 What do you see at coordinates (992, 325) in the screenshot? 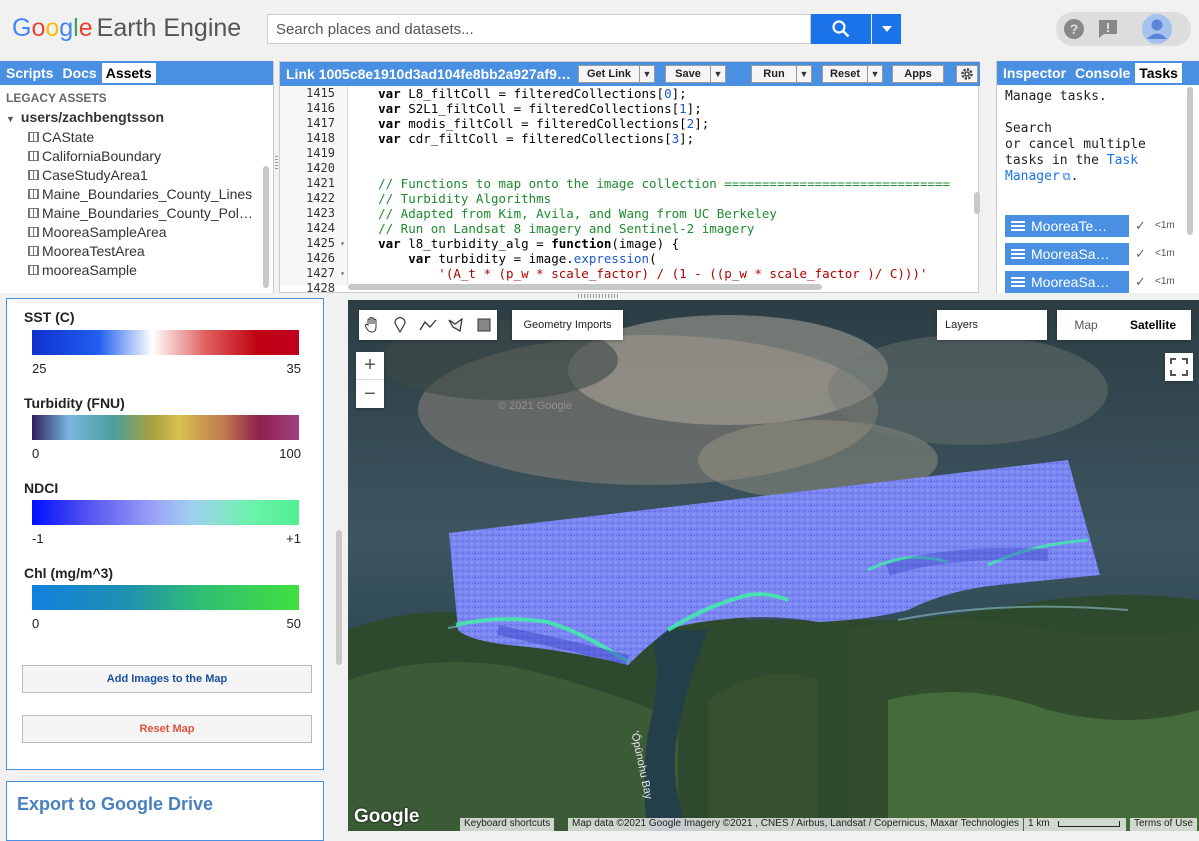
I see `layers-button: Layers` at bounding box center [992, 325].